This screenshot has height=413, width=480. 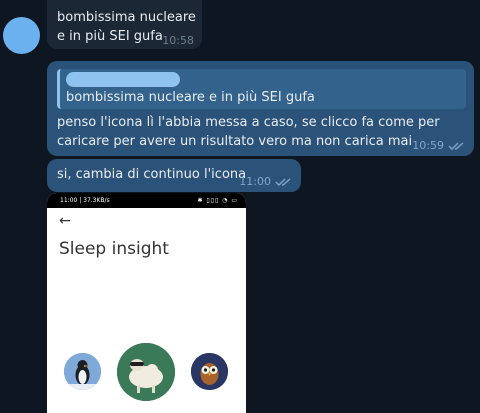 I want to click on sheep-icon, so click(x=146, y=372).